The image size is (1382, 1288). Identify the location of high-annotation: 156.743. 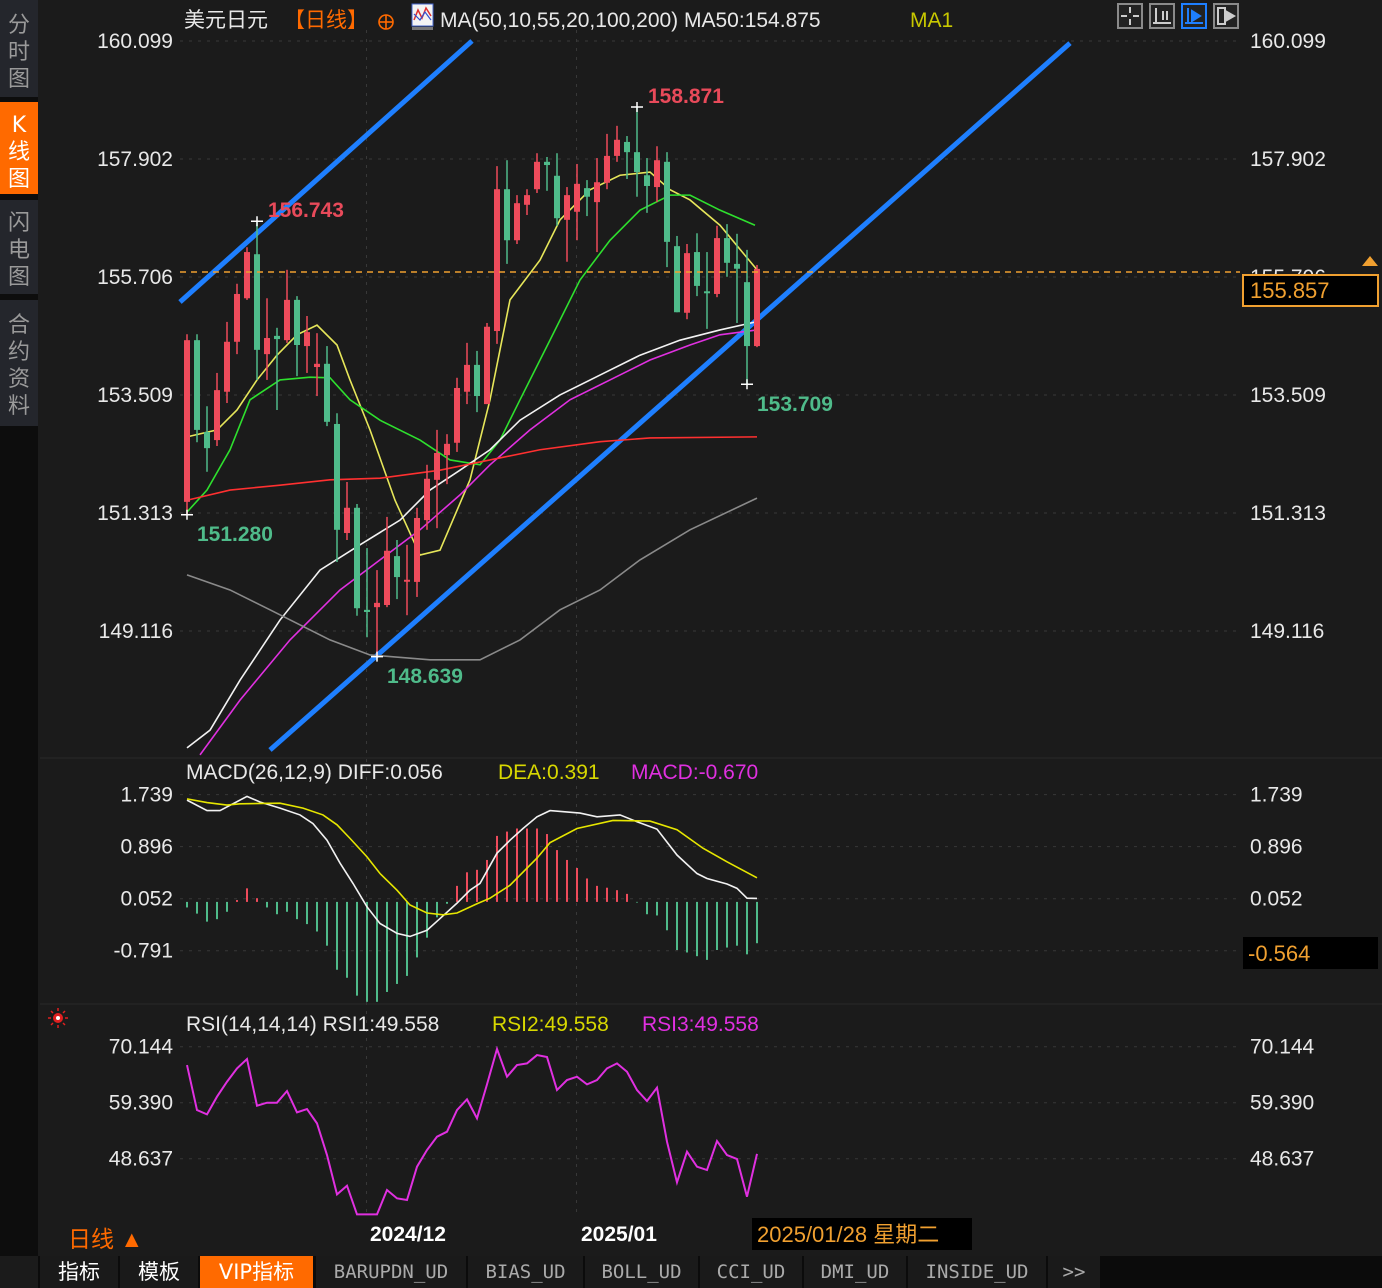
(306, 210).